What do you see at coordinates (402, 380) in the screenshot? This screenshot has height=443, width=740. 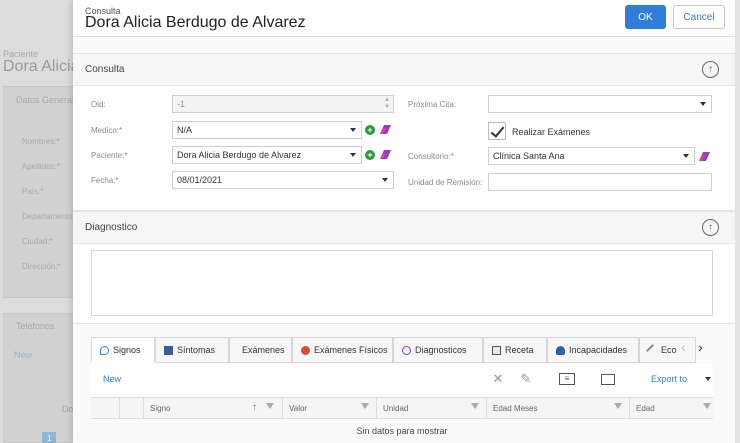 I see `grid-toolbar: New ✕ ✎ ≡ Export to` at bounding box center [402, 380].